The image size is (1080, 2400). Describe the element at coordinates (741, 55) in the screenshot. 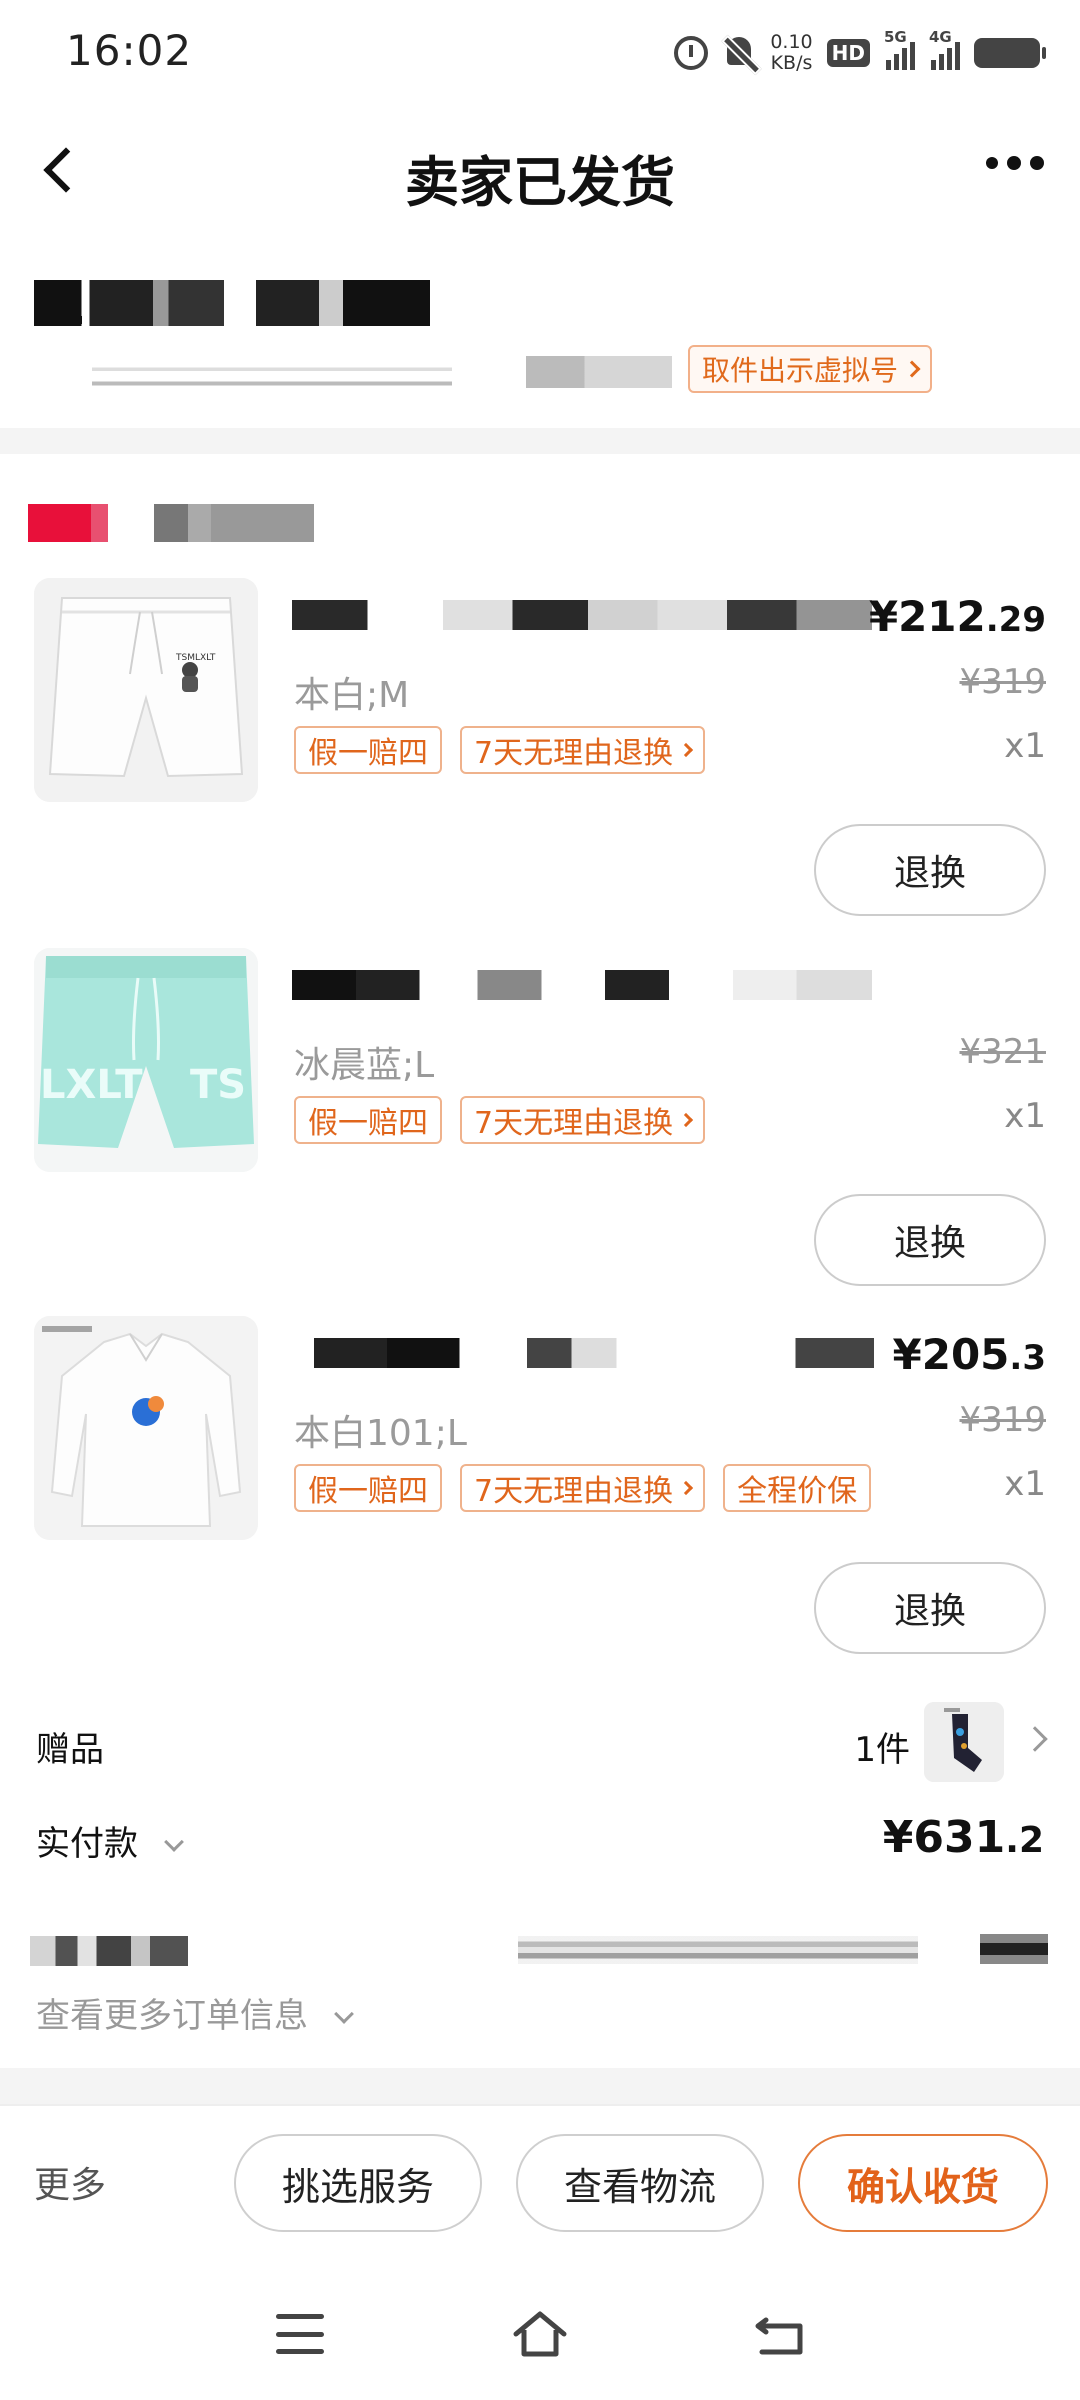

I see `mute-bell-icon` at that location.